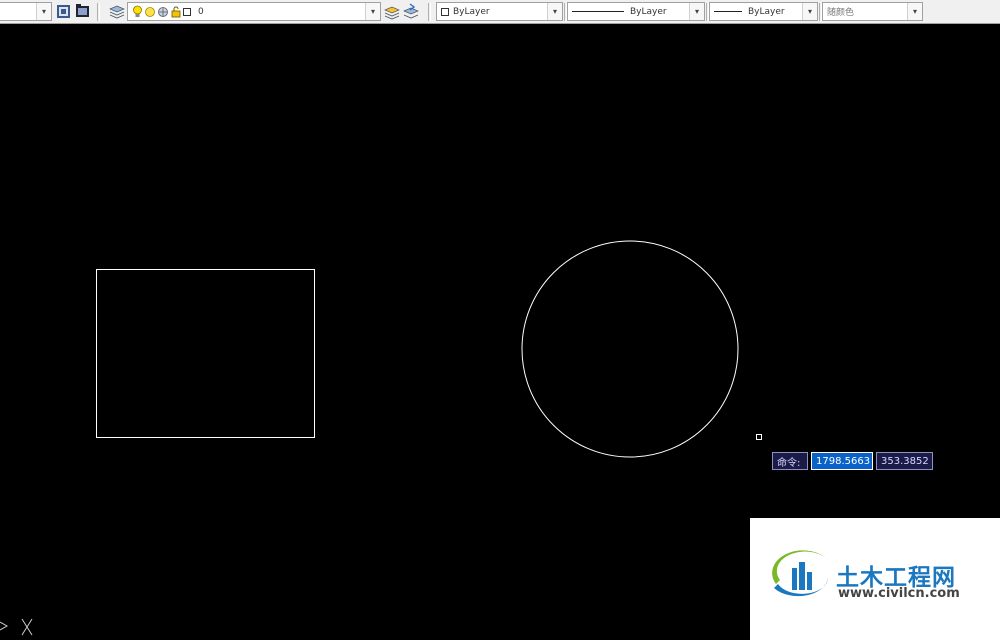 Image resolution: width=1000 pixels, height=640 pixels. What do you see at coordinates (201, 11) in the screenshot?
I see `layer-name: 0` at bounding box center [201, 11].